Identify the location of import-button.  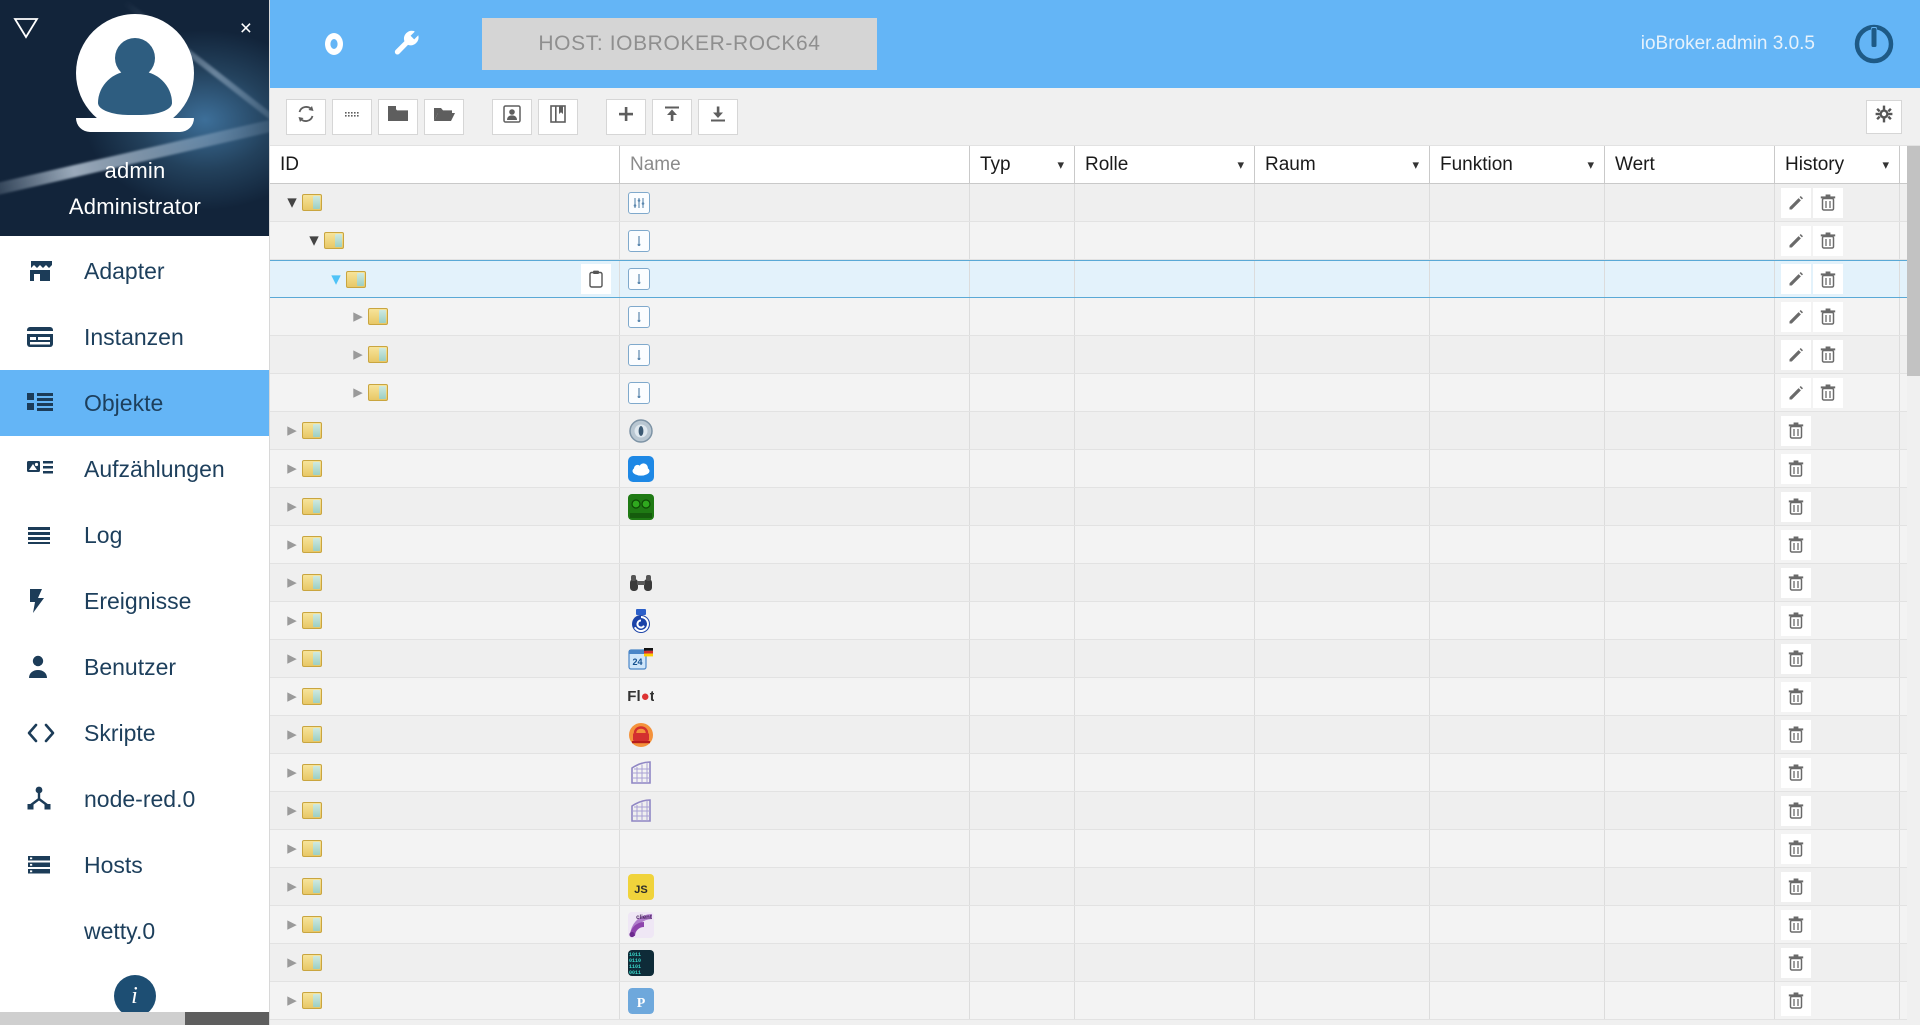
(672, 116).